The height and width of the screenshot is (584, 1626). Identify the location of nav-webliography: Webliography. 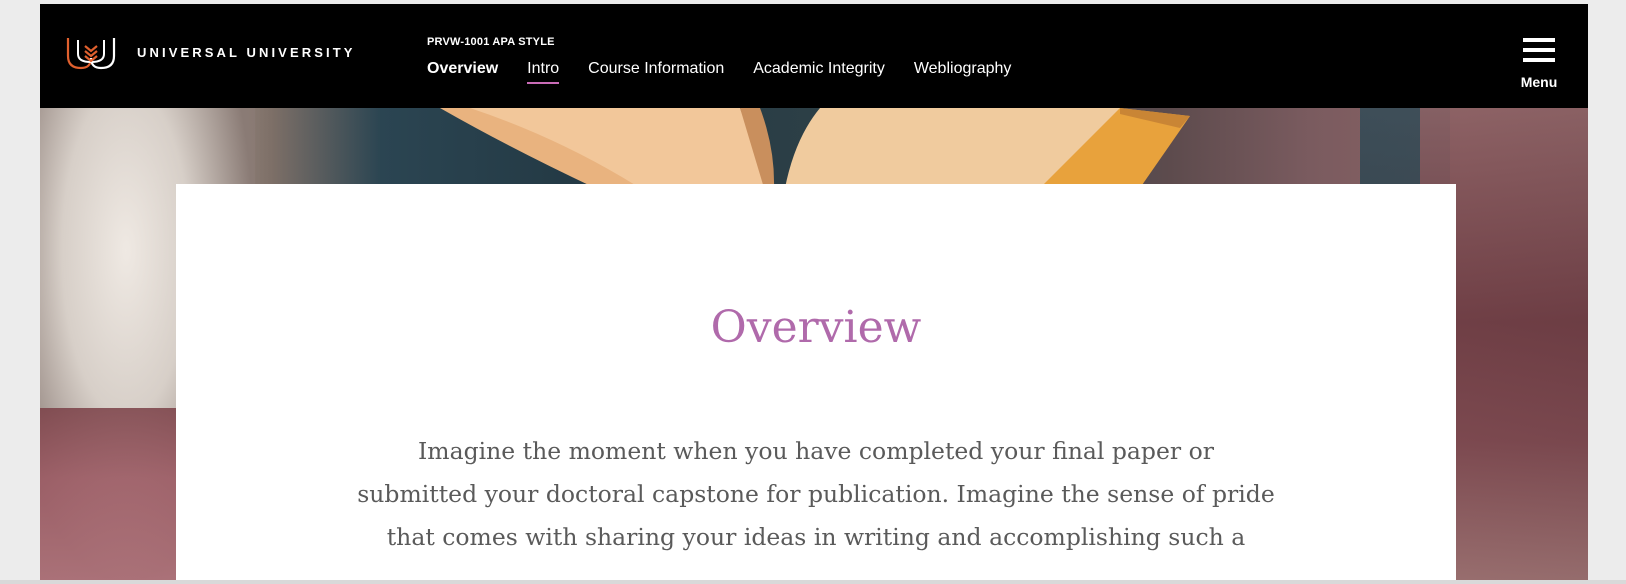
(963, 72).